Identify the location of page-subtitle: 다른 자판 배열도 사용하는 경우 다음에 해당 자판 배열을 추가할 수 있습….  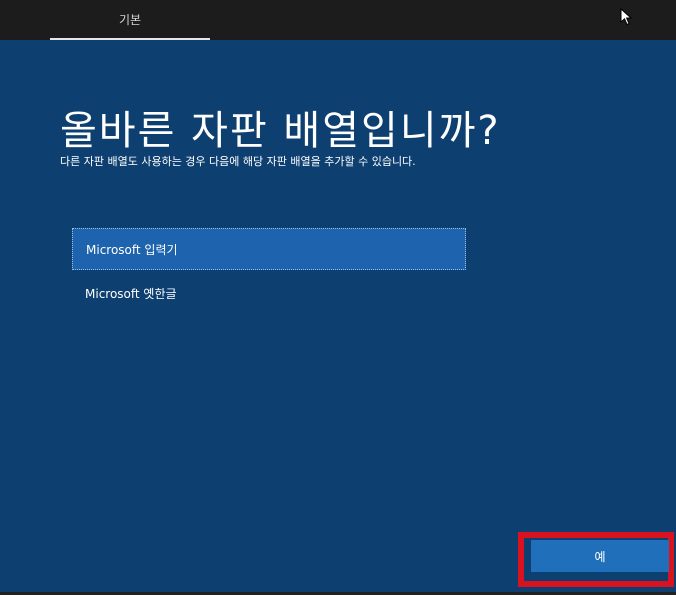
(238, 161).